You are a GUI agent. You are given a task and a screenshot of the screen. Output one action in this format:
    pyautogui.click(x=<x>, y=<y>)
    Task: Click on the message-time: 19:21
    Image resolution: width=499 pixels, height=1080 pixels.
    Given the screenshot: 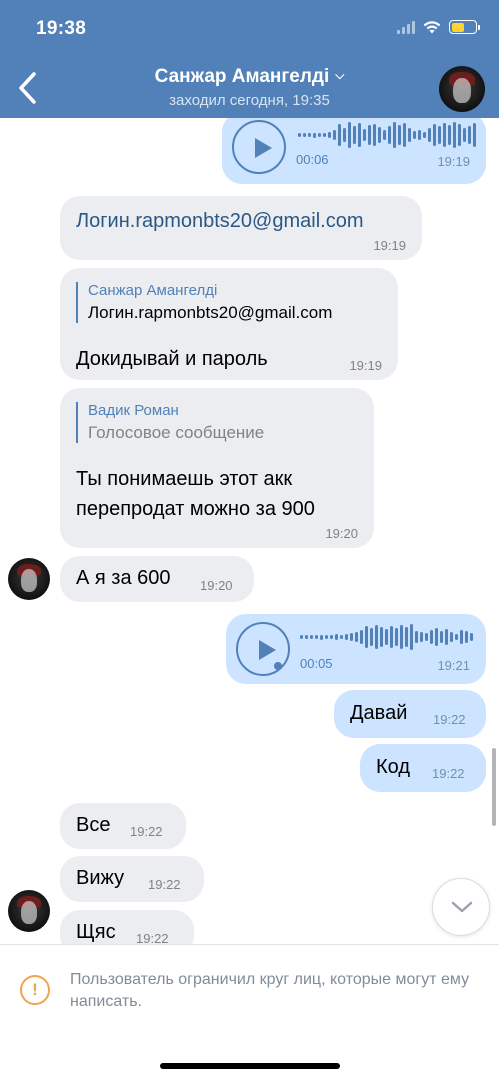 What is the action you would take?
    pyautogui.click(x=453, y=665)
    